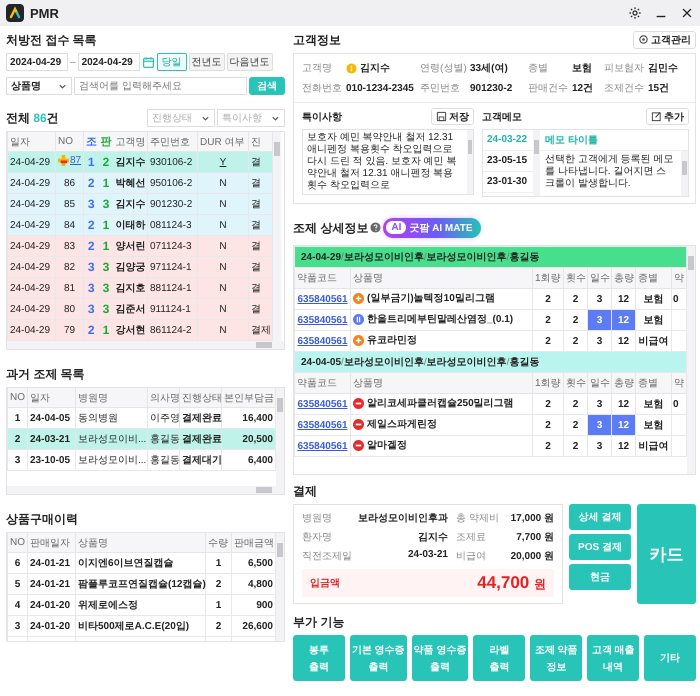 The image size is (700, 696). What do you see at coordinates (402, 425) in the screenshot?
I see `drug-name: 제일스파게린정` at bounding box center [402, 425].